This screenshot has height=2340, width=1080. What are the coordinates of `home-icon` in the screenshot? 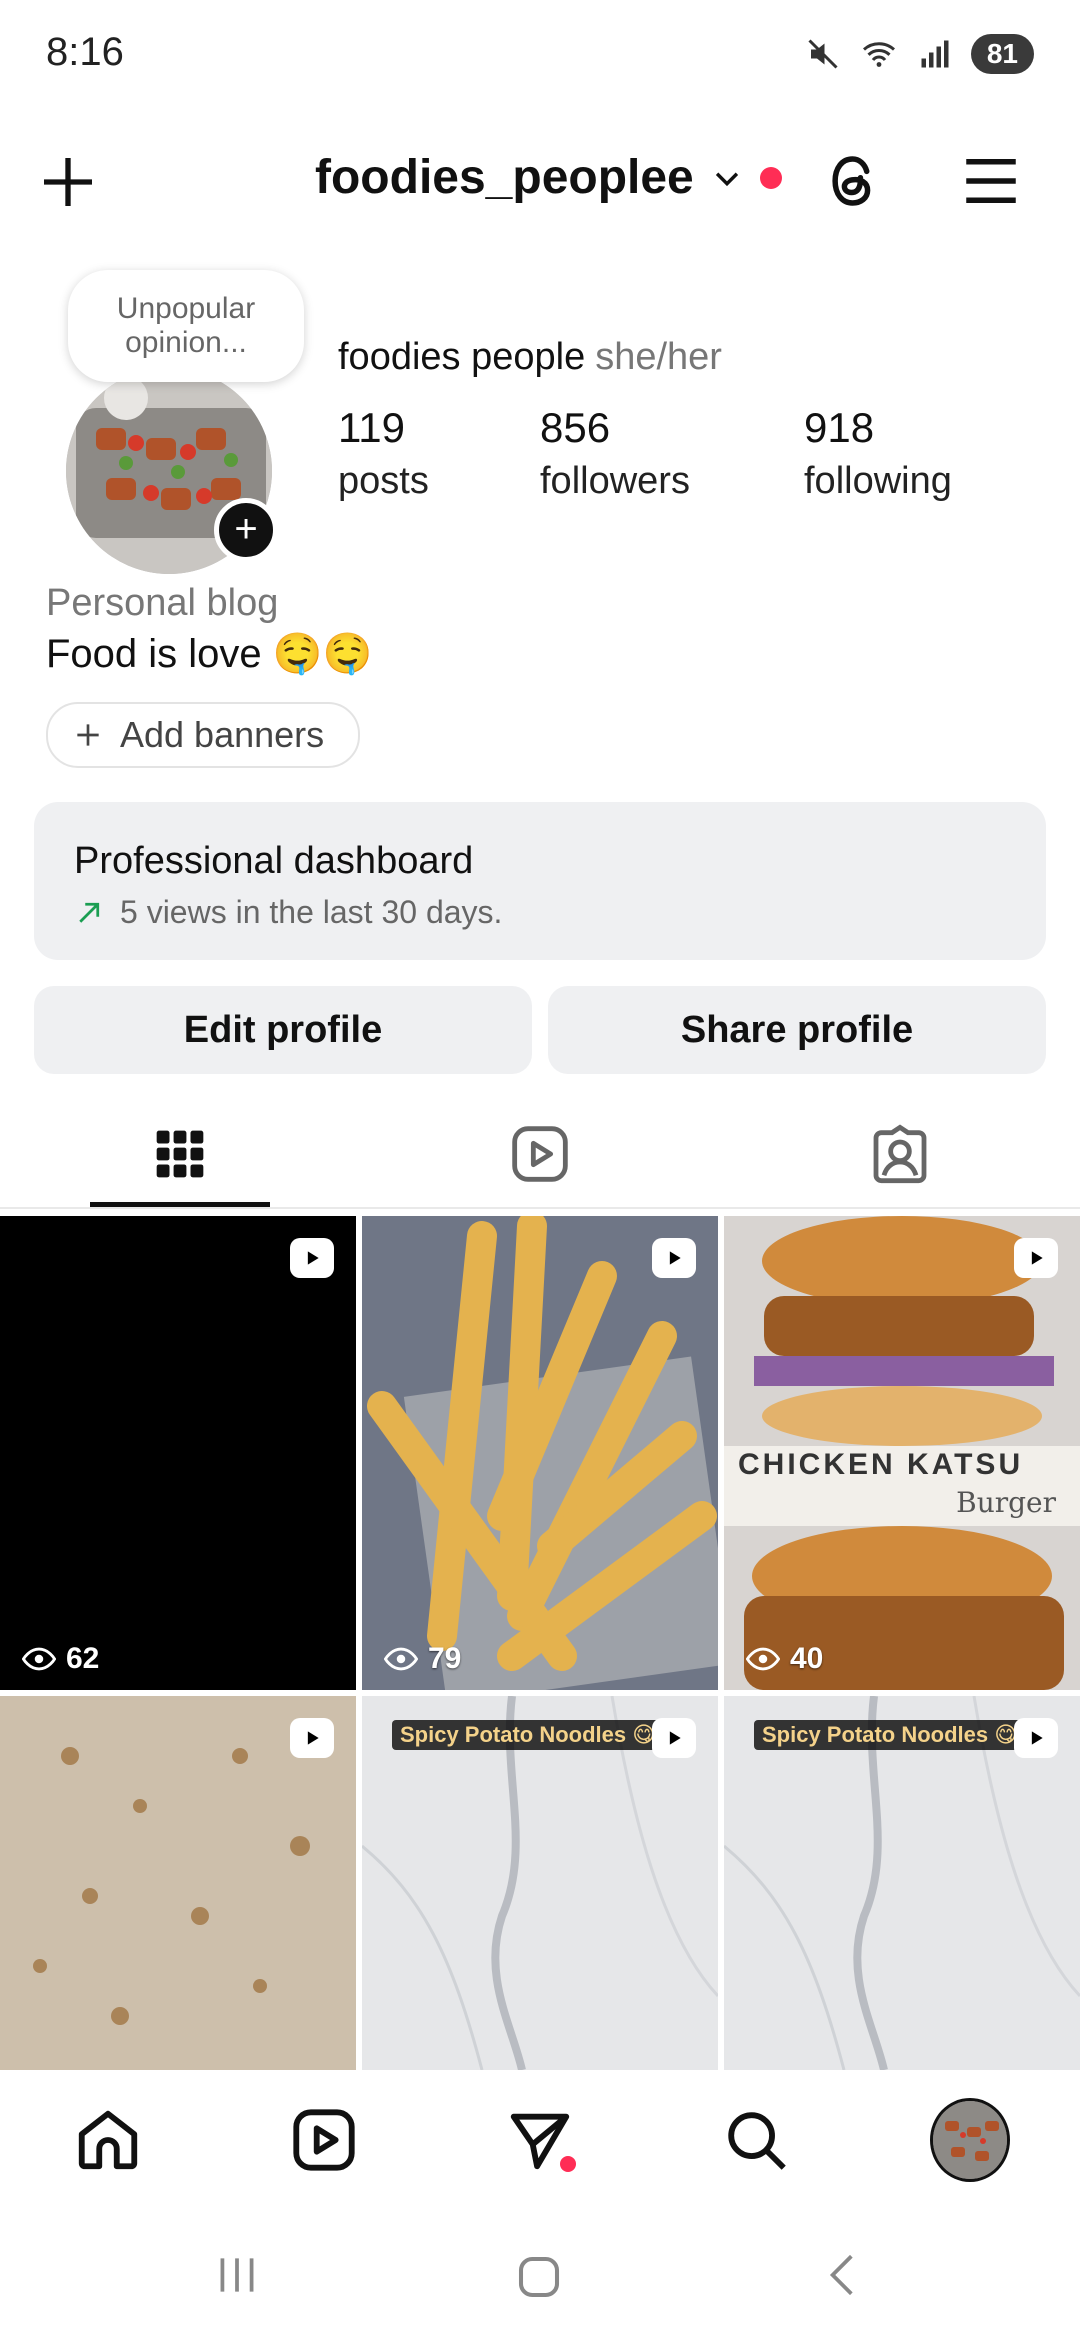 It's located at (108, 2140).